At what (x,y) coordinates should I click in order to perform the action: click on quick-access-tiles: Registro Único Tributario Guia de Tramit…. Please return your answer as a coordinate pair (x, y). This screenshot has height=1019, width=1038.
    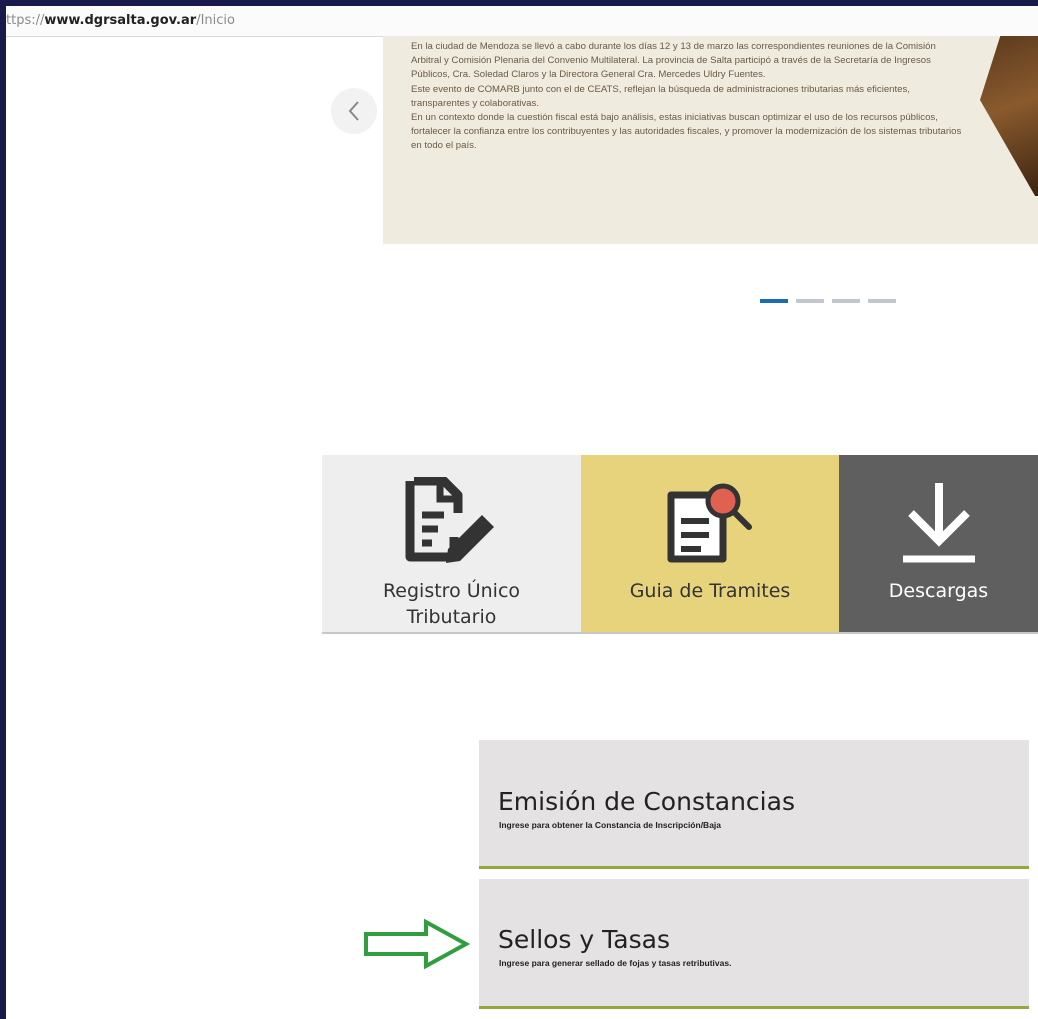
    Looking at the image, I should click on (680, 544).